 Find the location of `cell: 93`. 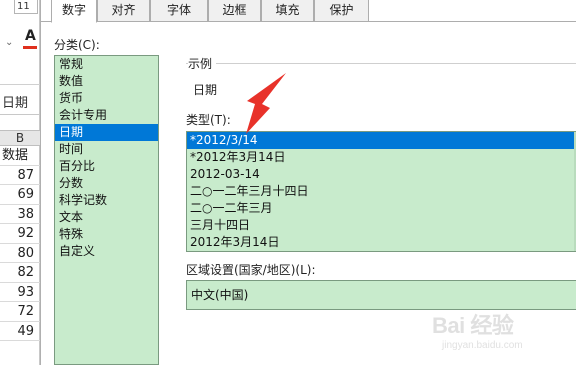

cell: 93 is located at coordinates (20, 292).